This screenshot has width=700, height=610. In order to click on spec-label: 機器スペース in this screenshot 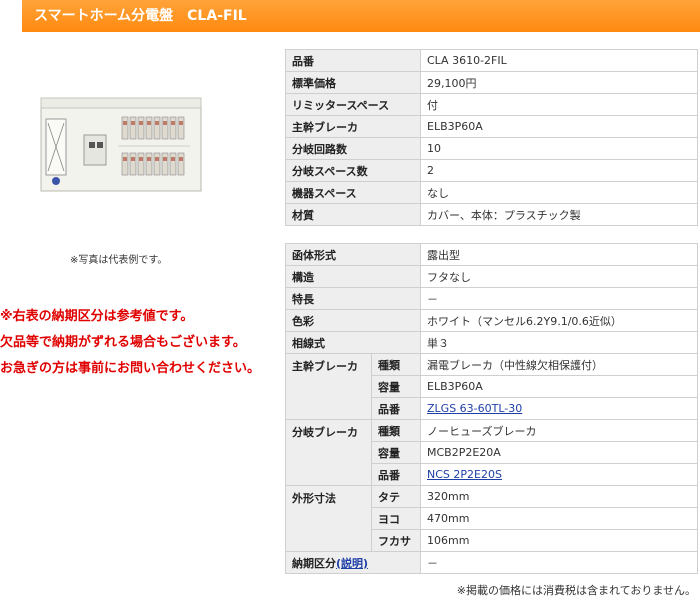, I will do `click(353, 192)`.